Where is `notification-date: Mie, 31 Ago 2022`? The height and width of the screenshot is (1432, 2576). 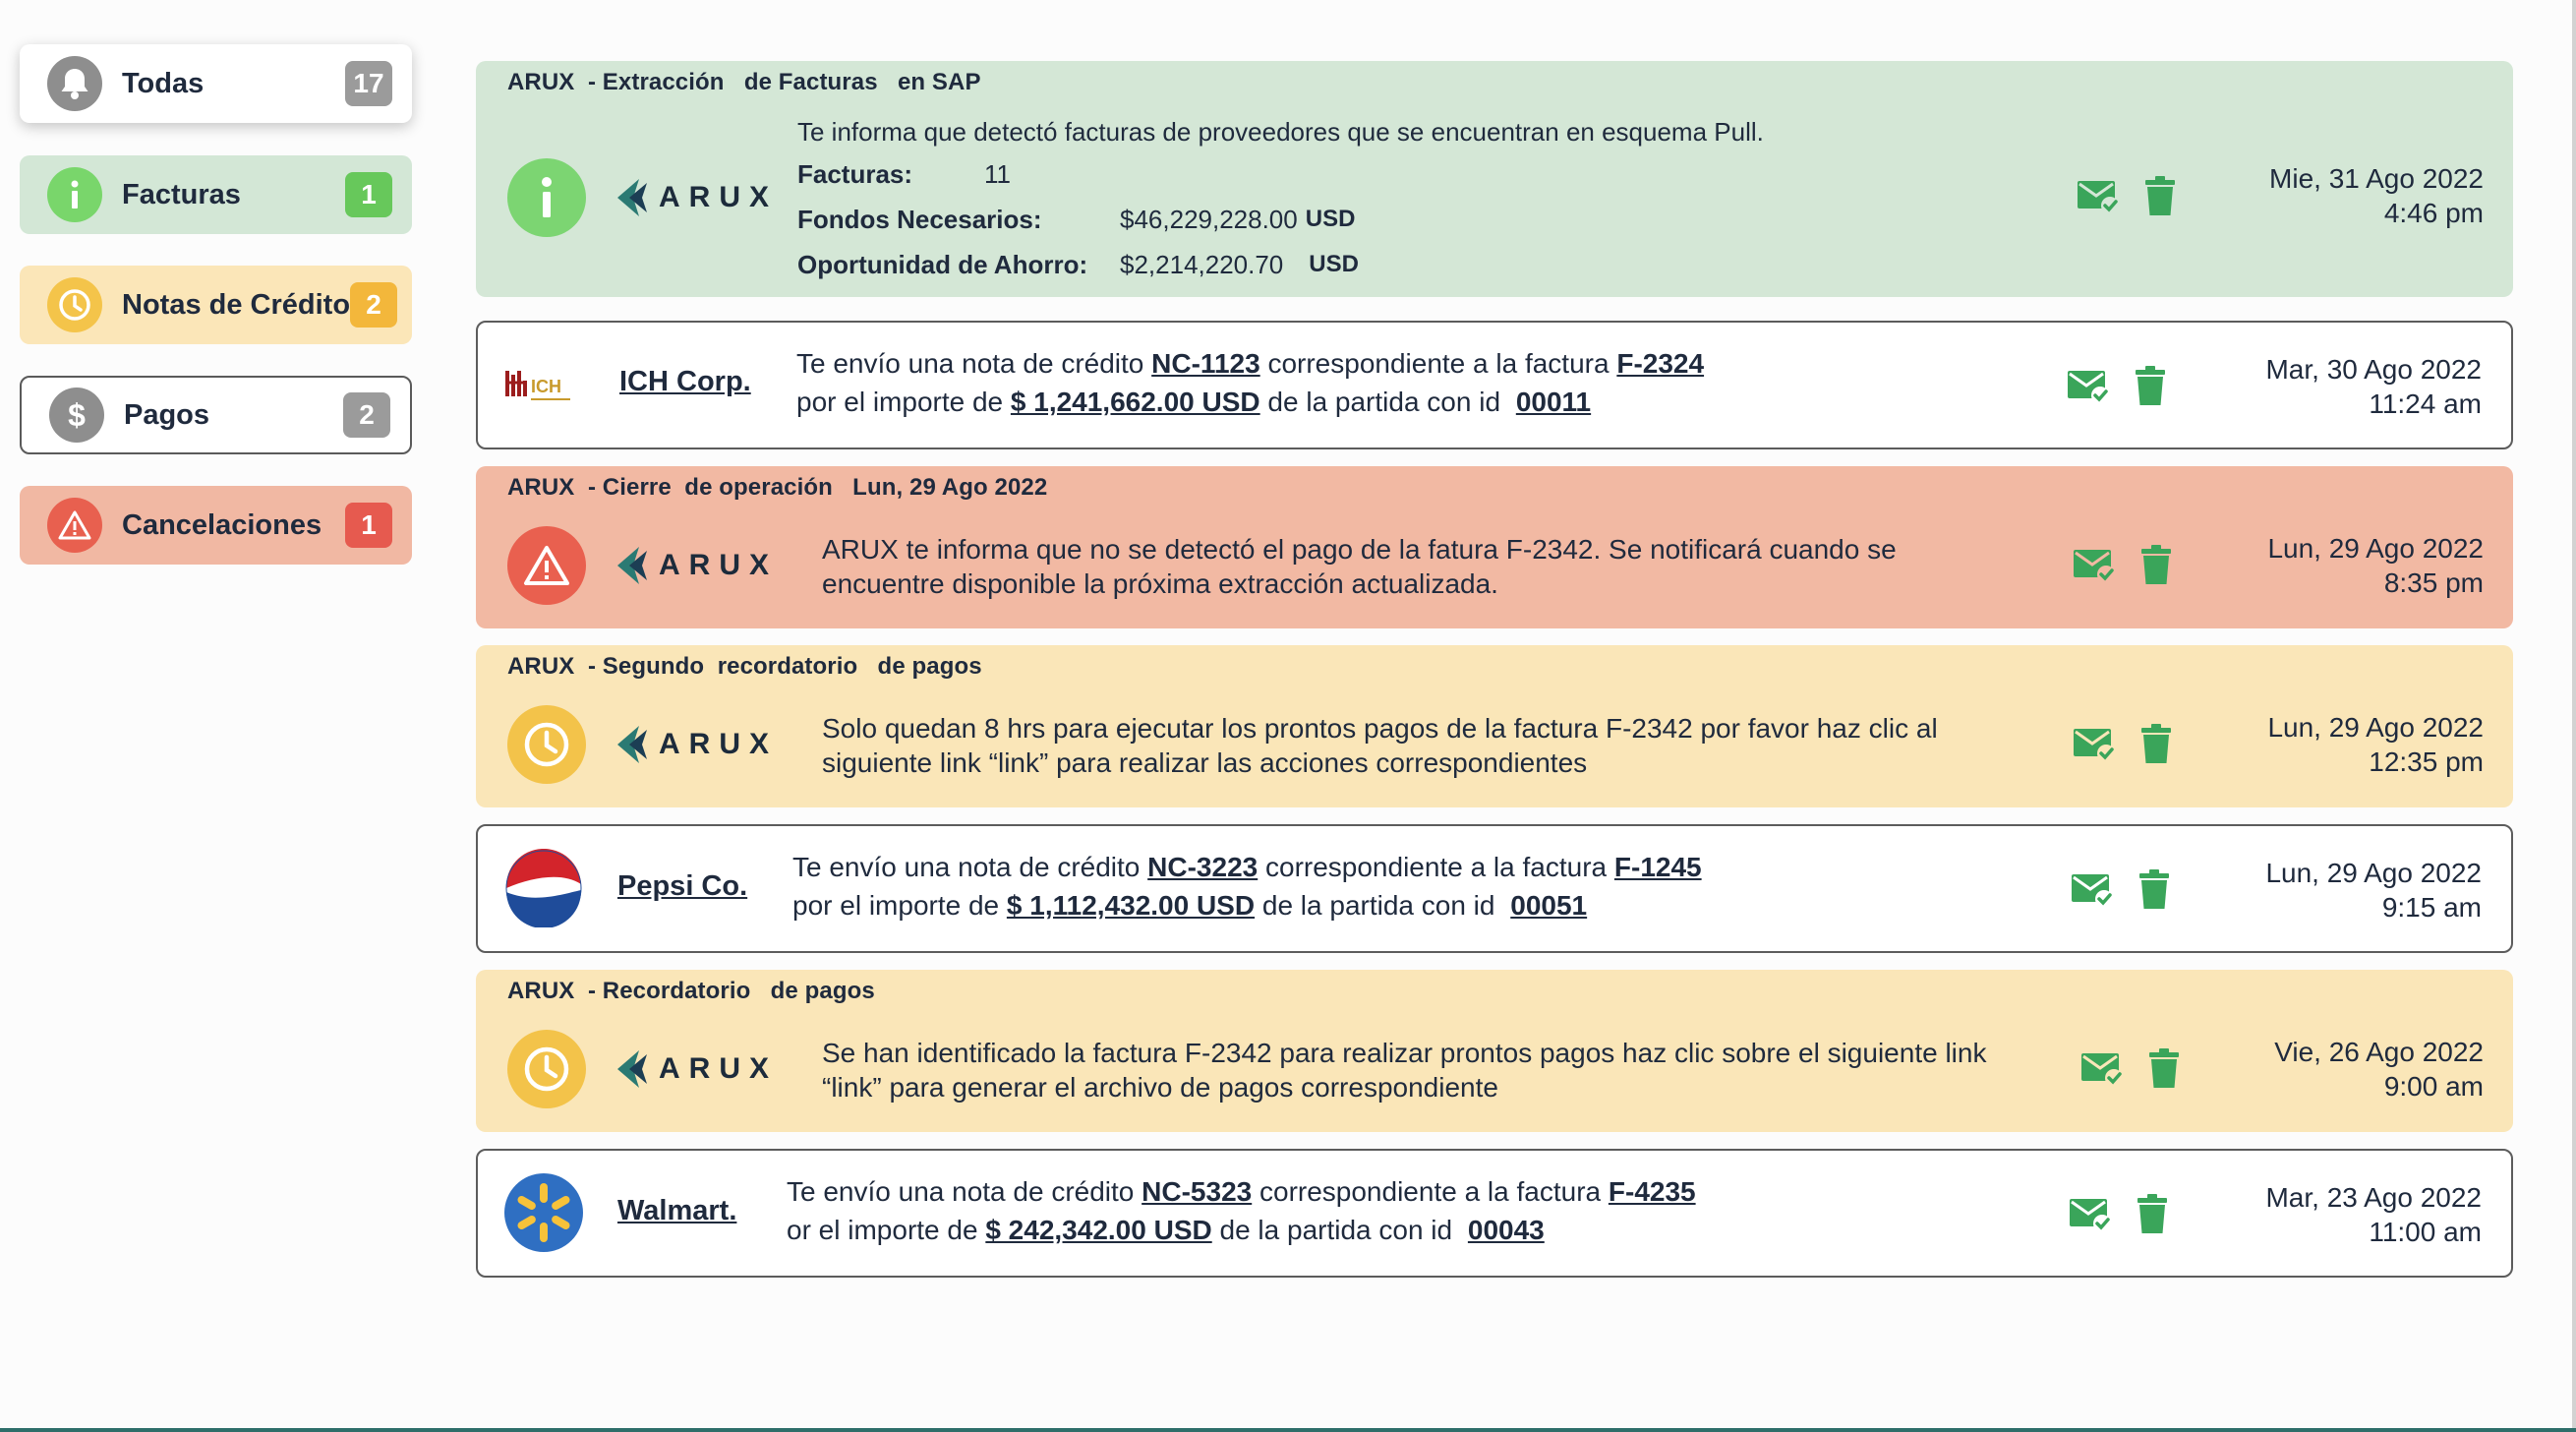 notification-date: Mie, 31 Ago 2022 is located at coordinates (2376, 178).